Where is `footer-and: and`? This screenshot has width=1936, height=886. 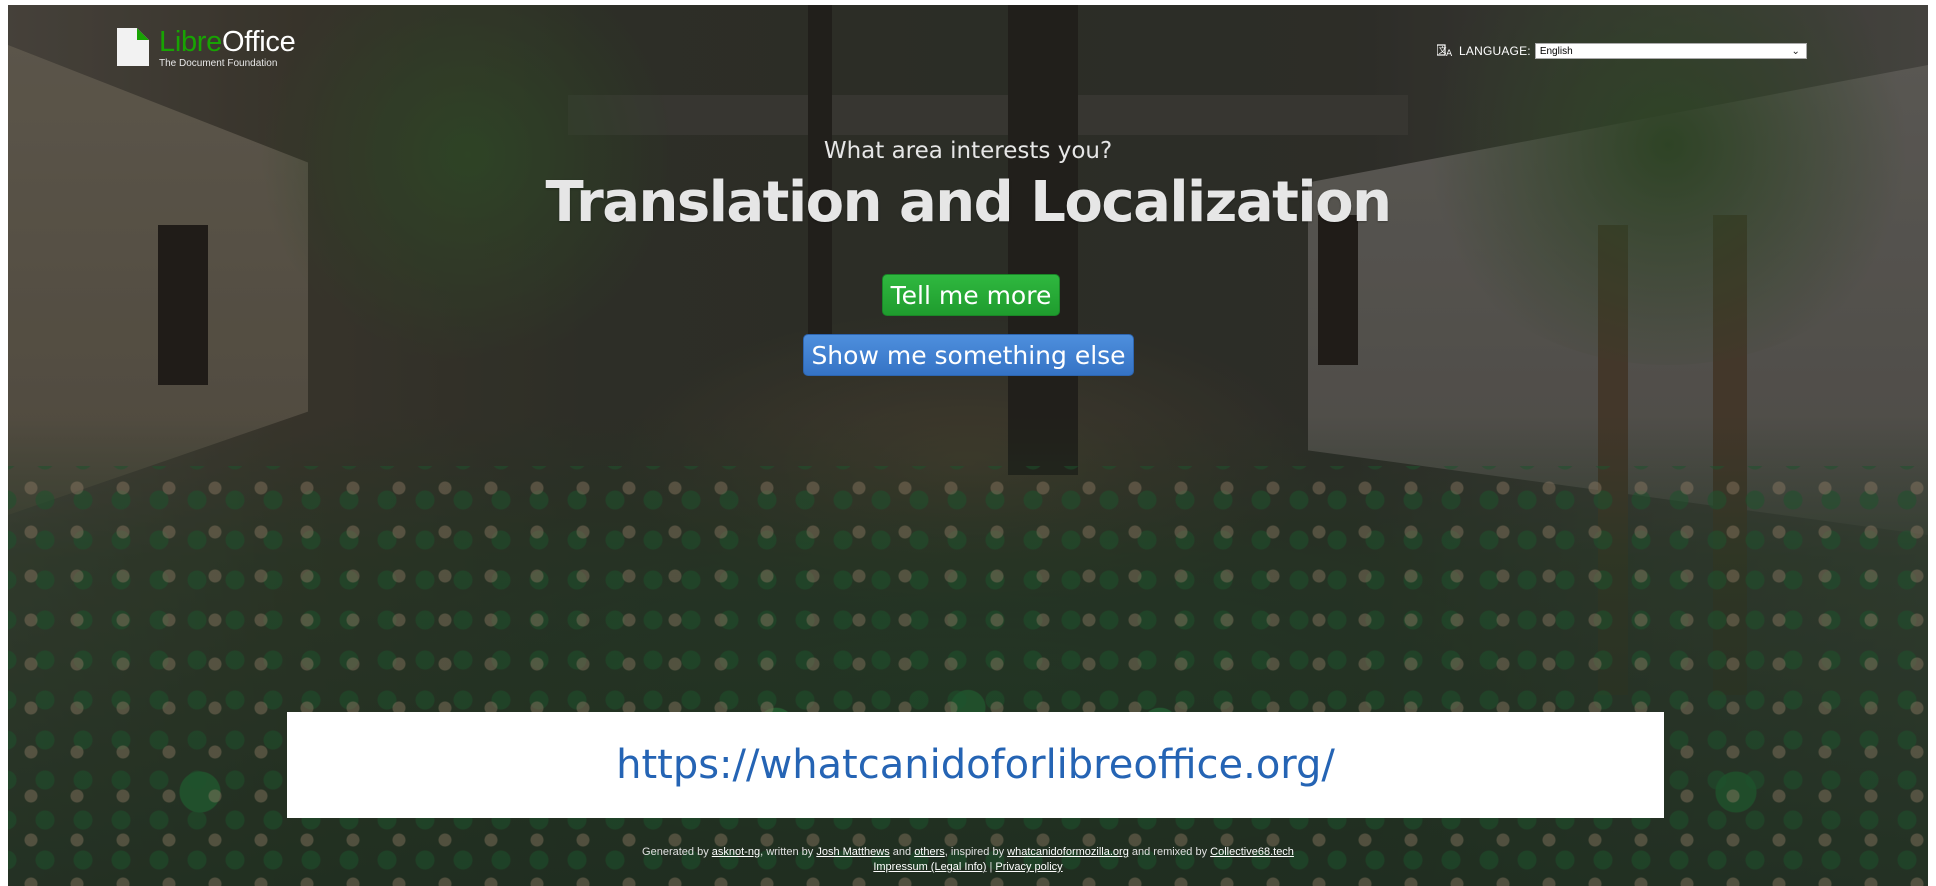 footer-and: and is located at coordinates (902, 852).